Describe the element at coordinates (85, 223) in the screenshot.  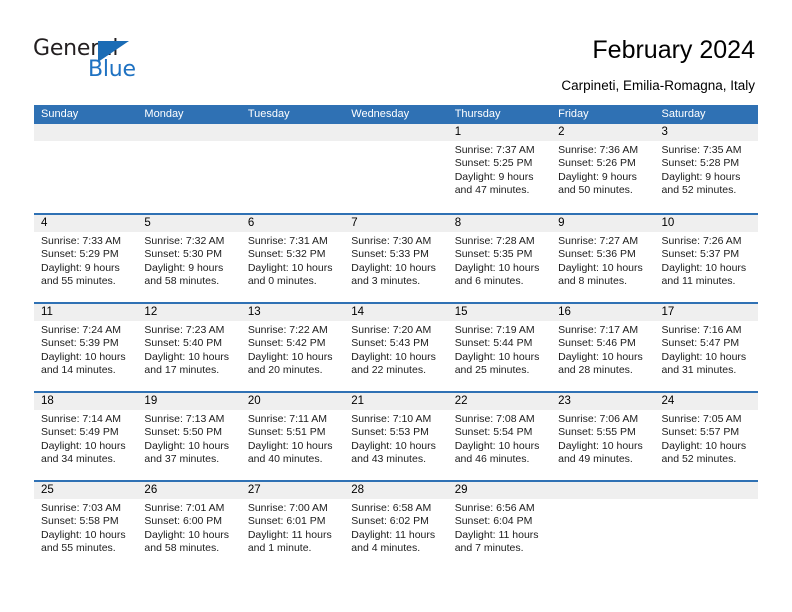
I see `day-number-4: 4` at that location.